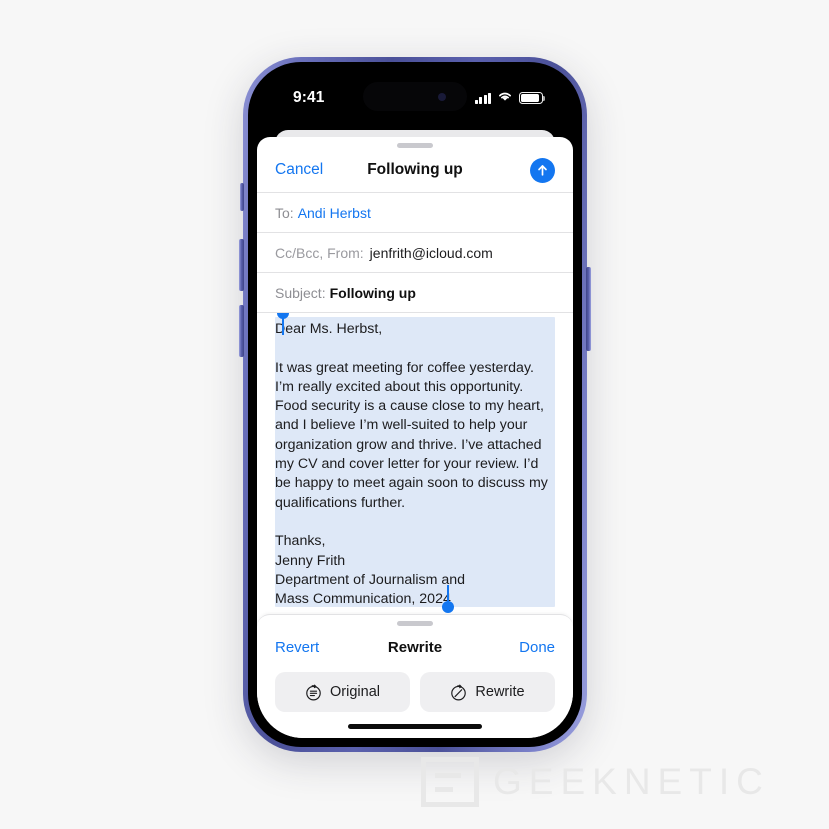 This screenshot has width=829, height=829. Describe the element at coordinates (442, 96) in the screenshot. I see `face-id-sensor-icon` at that location.